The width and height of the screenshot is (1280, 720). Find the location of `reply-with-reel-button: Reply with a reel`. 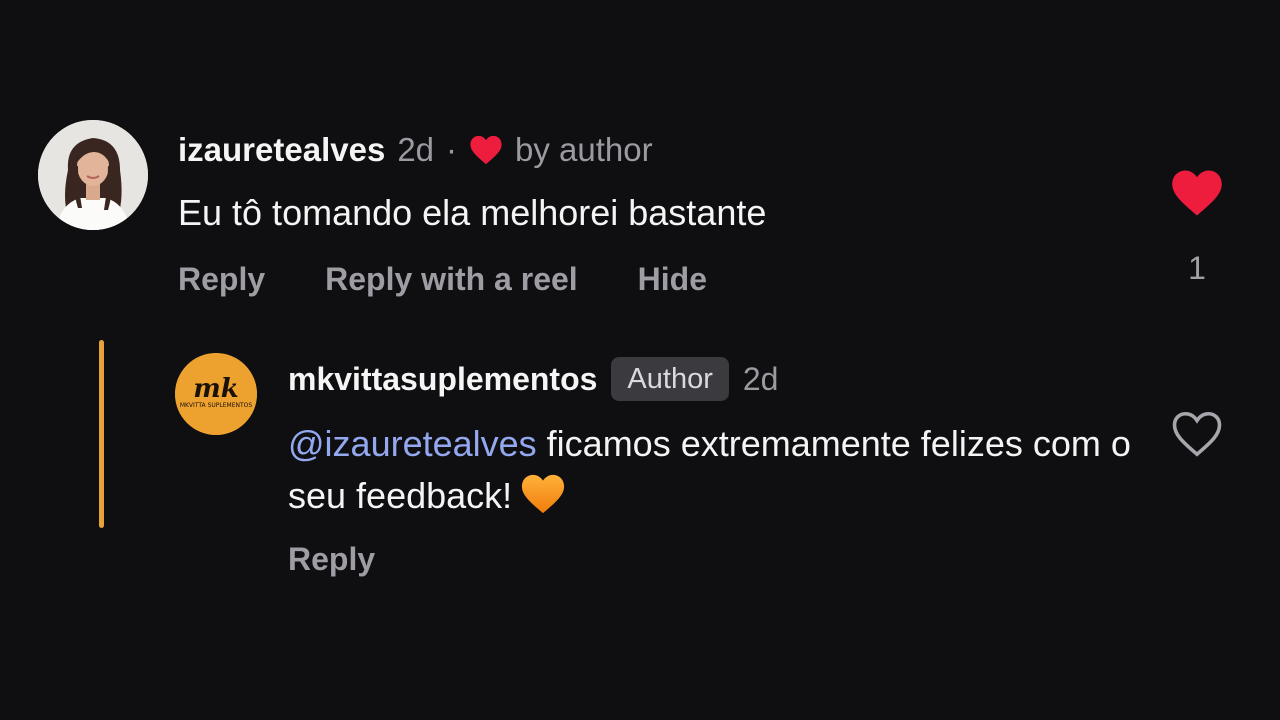

reply-with-reel-button: Reply with a reel is located at coordinates (451, 279).